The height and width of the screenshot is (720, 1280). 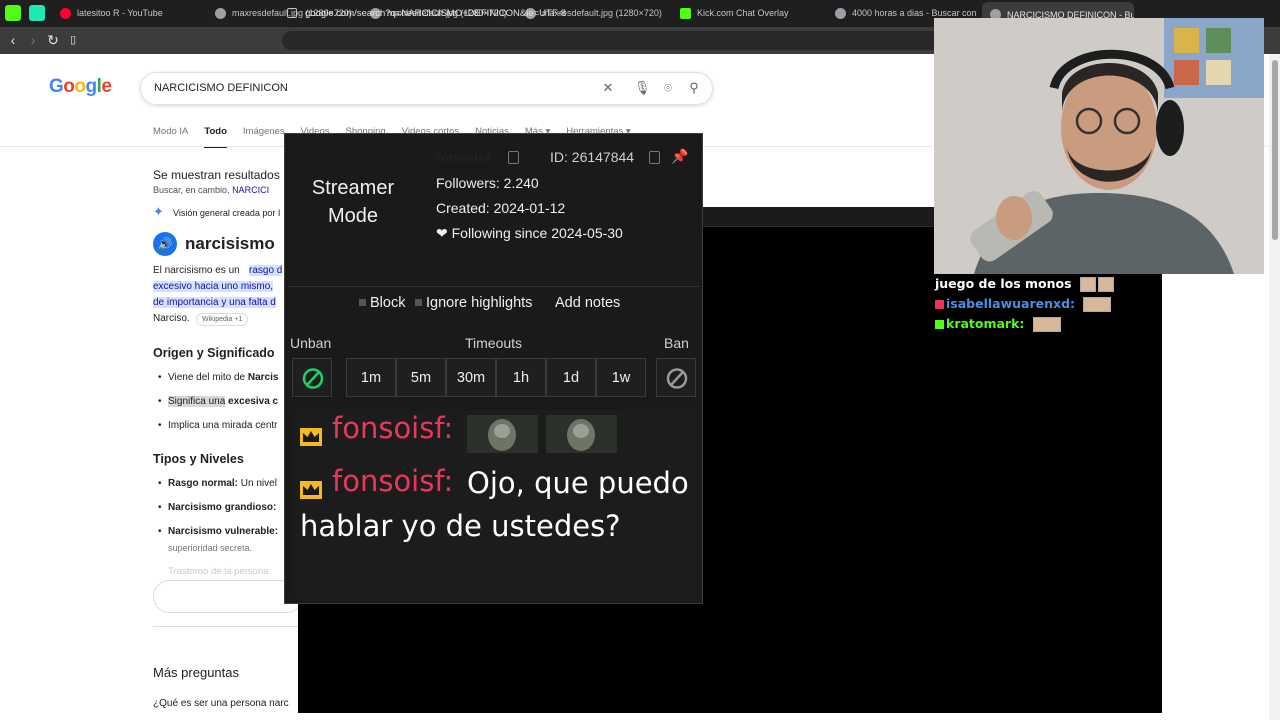 What do you see at coordinates (211, 190) in the screenshot?
I see `search-instead-text: Buscar, en cambio, NARCICI` at bounding box center [211, 190].